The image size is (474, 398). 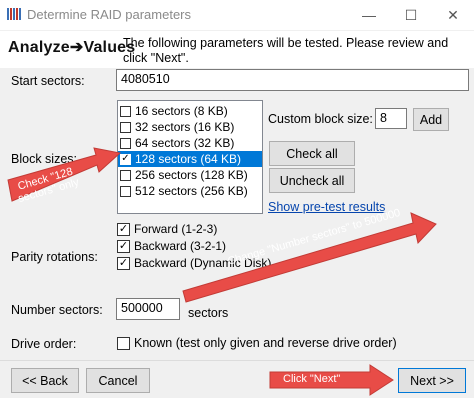 I want to click on arrow-number-sectors, so click(x=309, y=257).